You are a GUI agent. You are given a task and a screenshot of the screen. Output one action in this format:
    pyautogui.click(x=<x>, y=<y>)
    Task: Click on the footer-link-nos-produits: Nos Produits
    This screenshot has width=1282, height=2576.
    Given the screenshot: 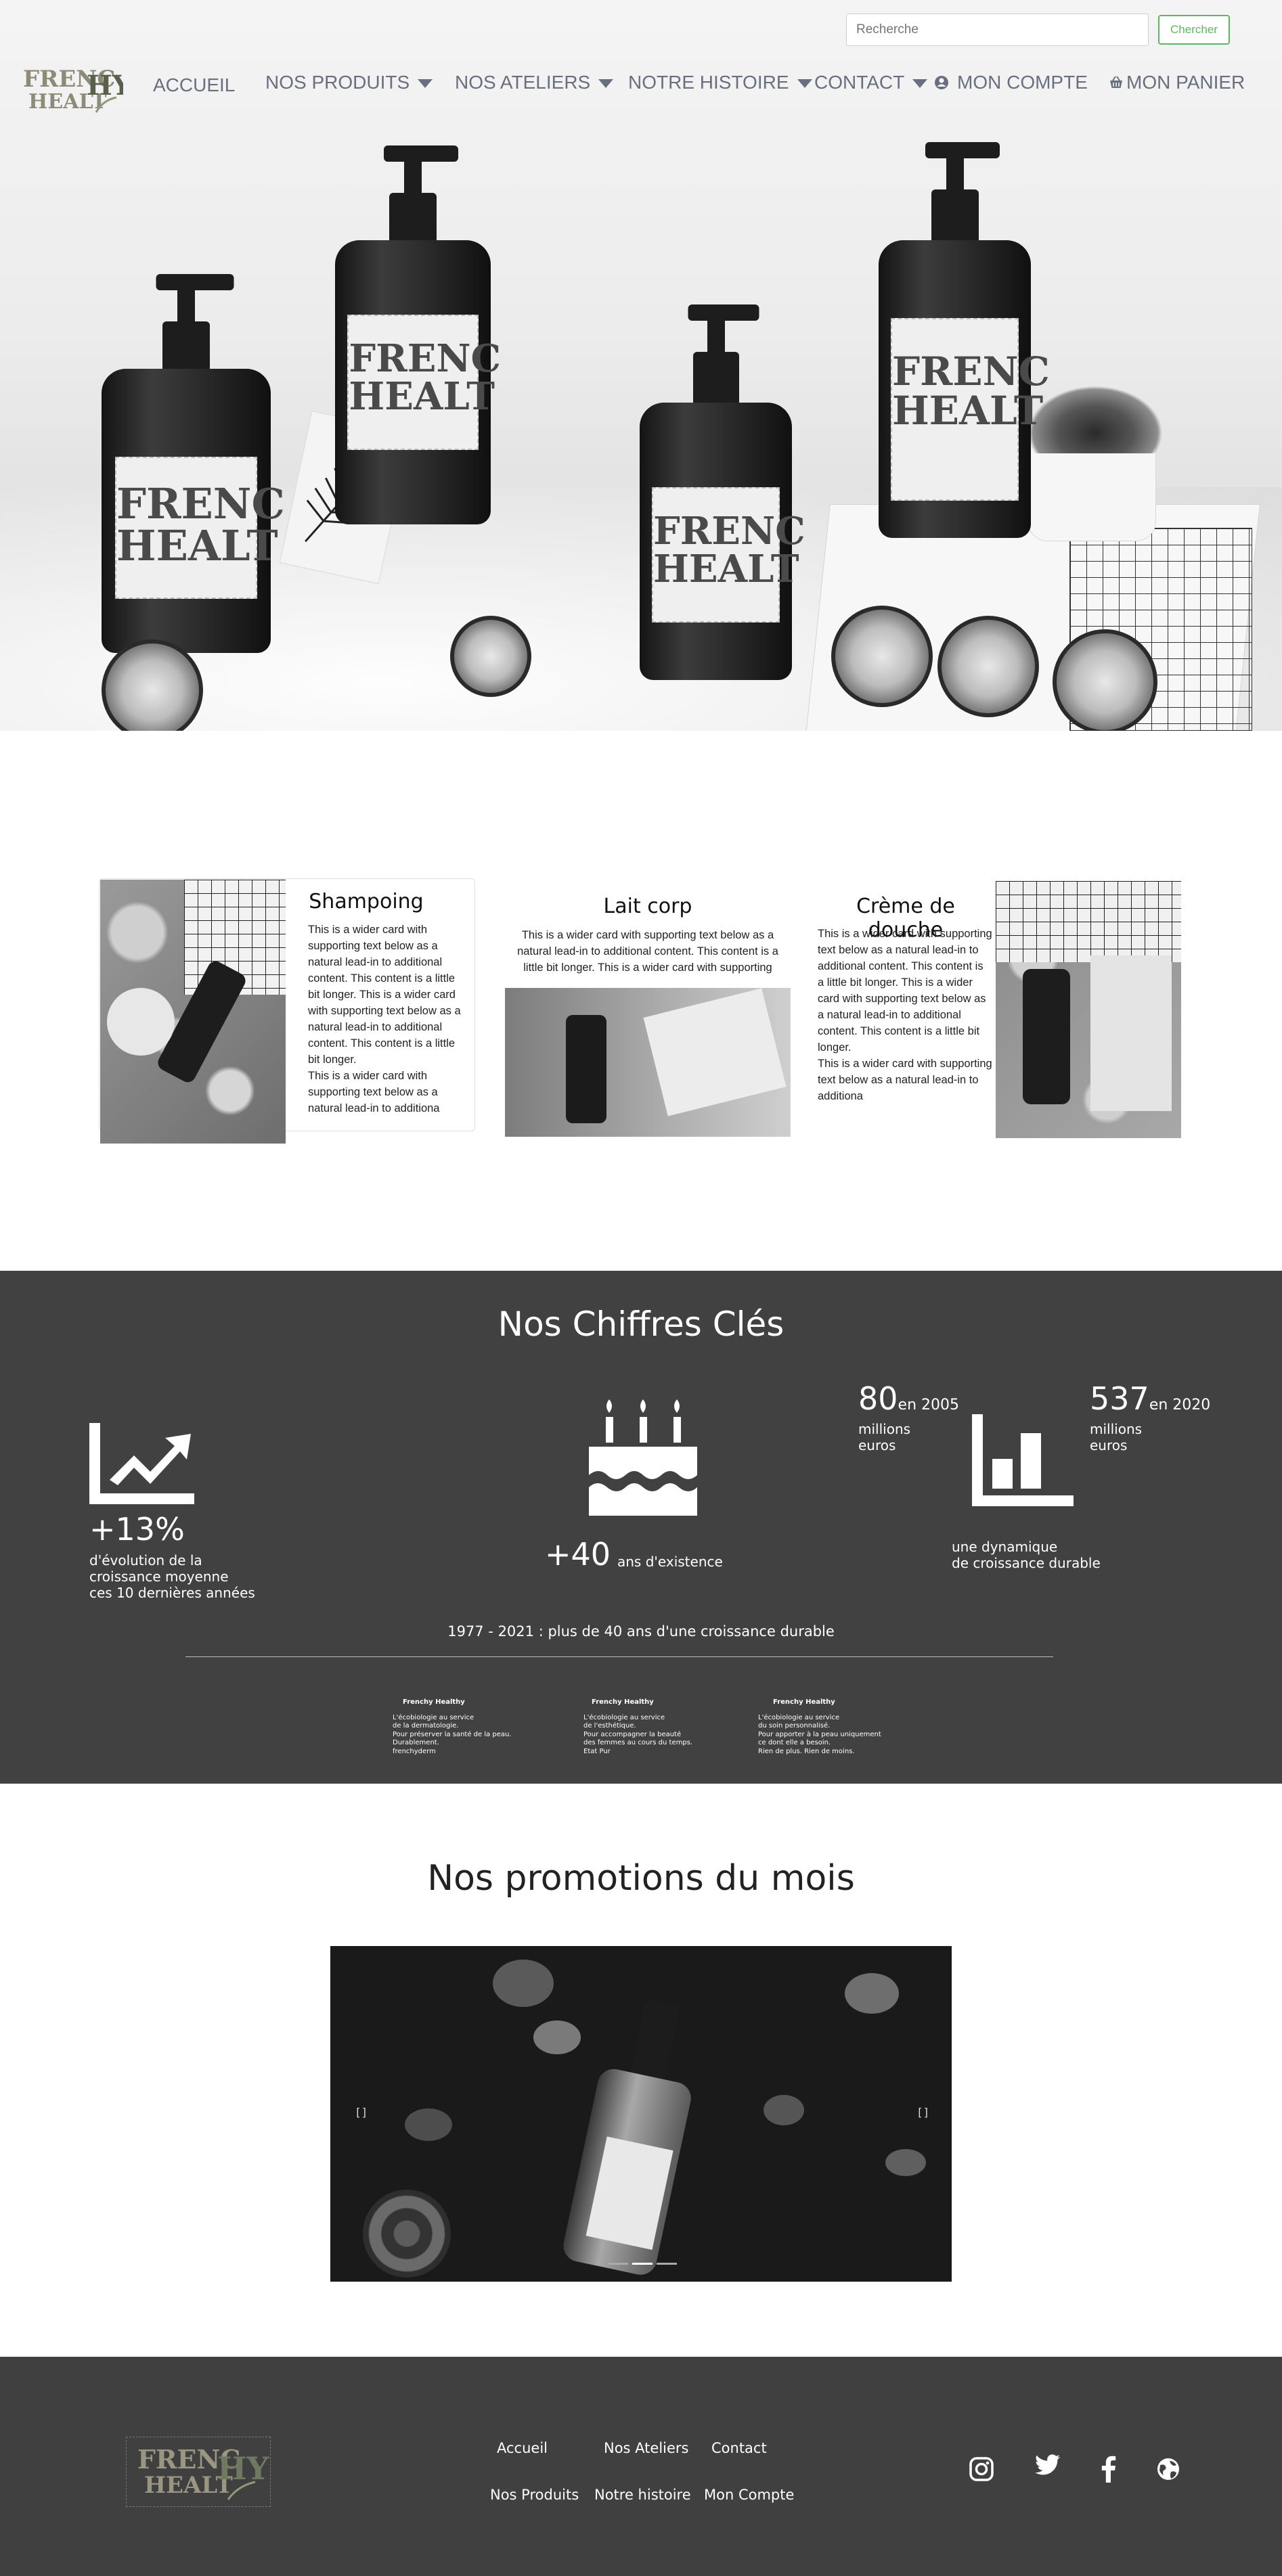 What is the action you would take?
    pyautogui.click(x=534, y=2495)
    